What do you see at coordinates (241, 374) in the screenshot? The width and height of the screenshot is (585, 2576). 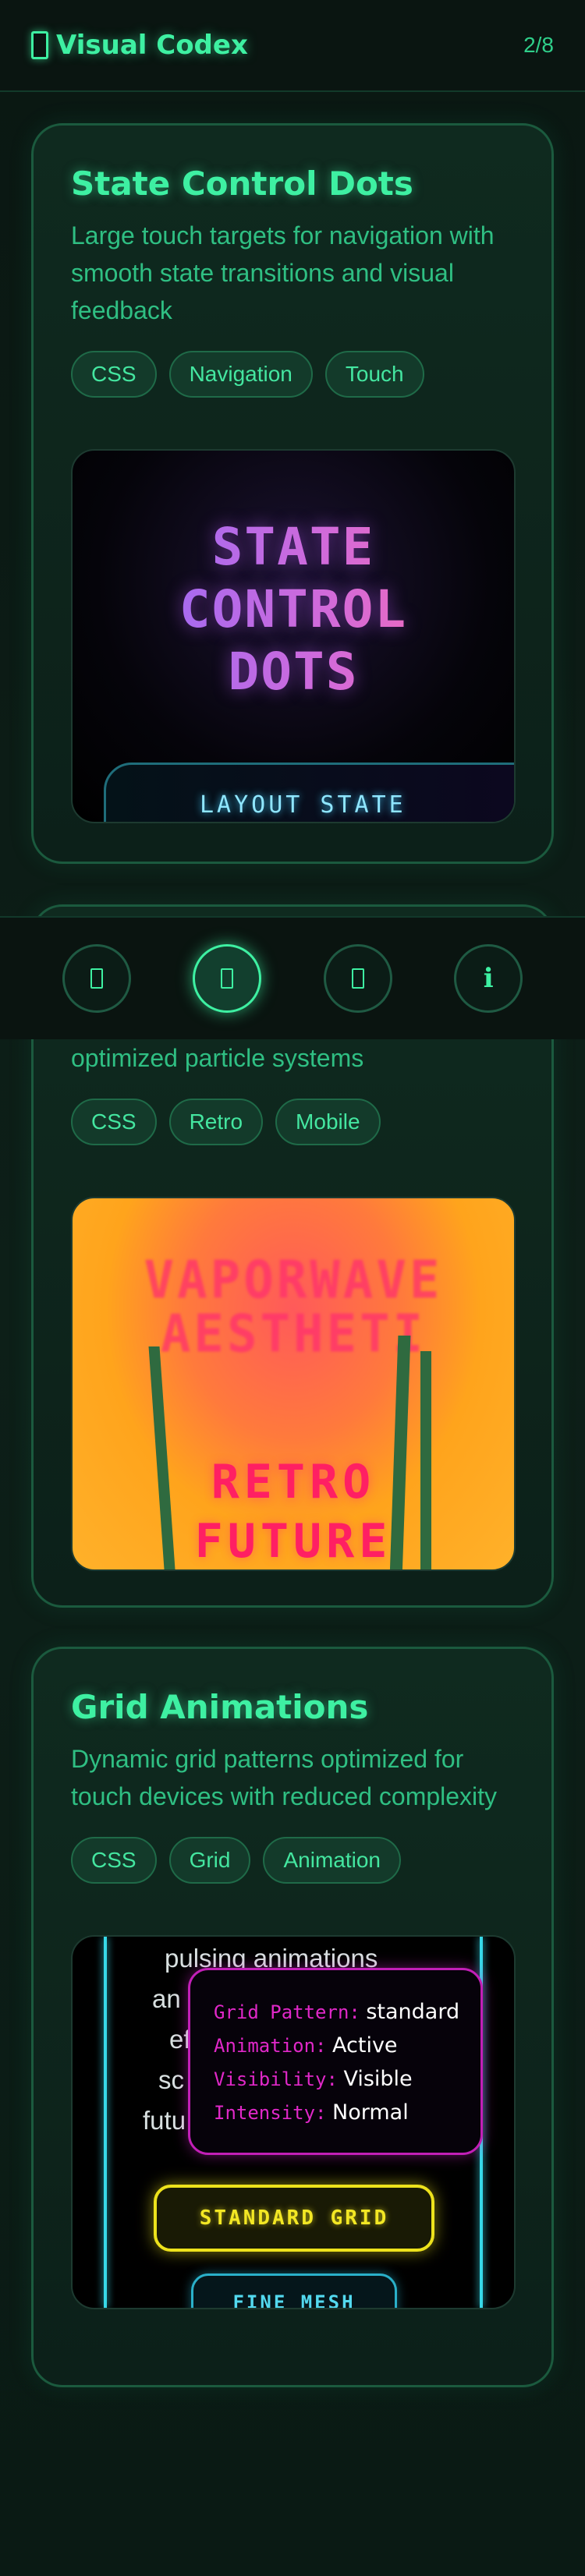 I see `tag-navigation: Navigation` at bounding box center [241, 374].